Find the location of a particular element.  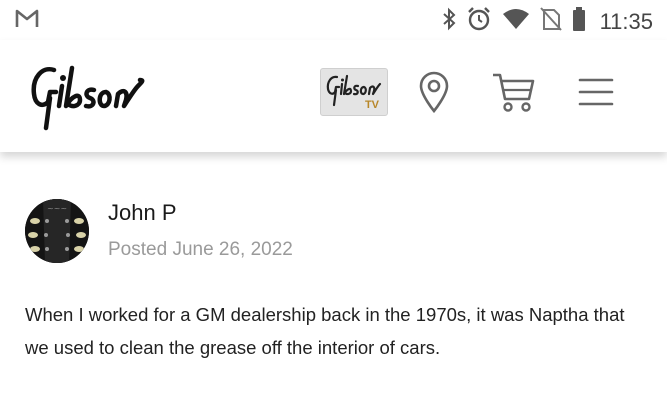

no-sim-icon is located at coordinates (550, 21).